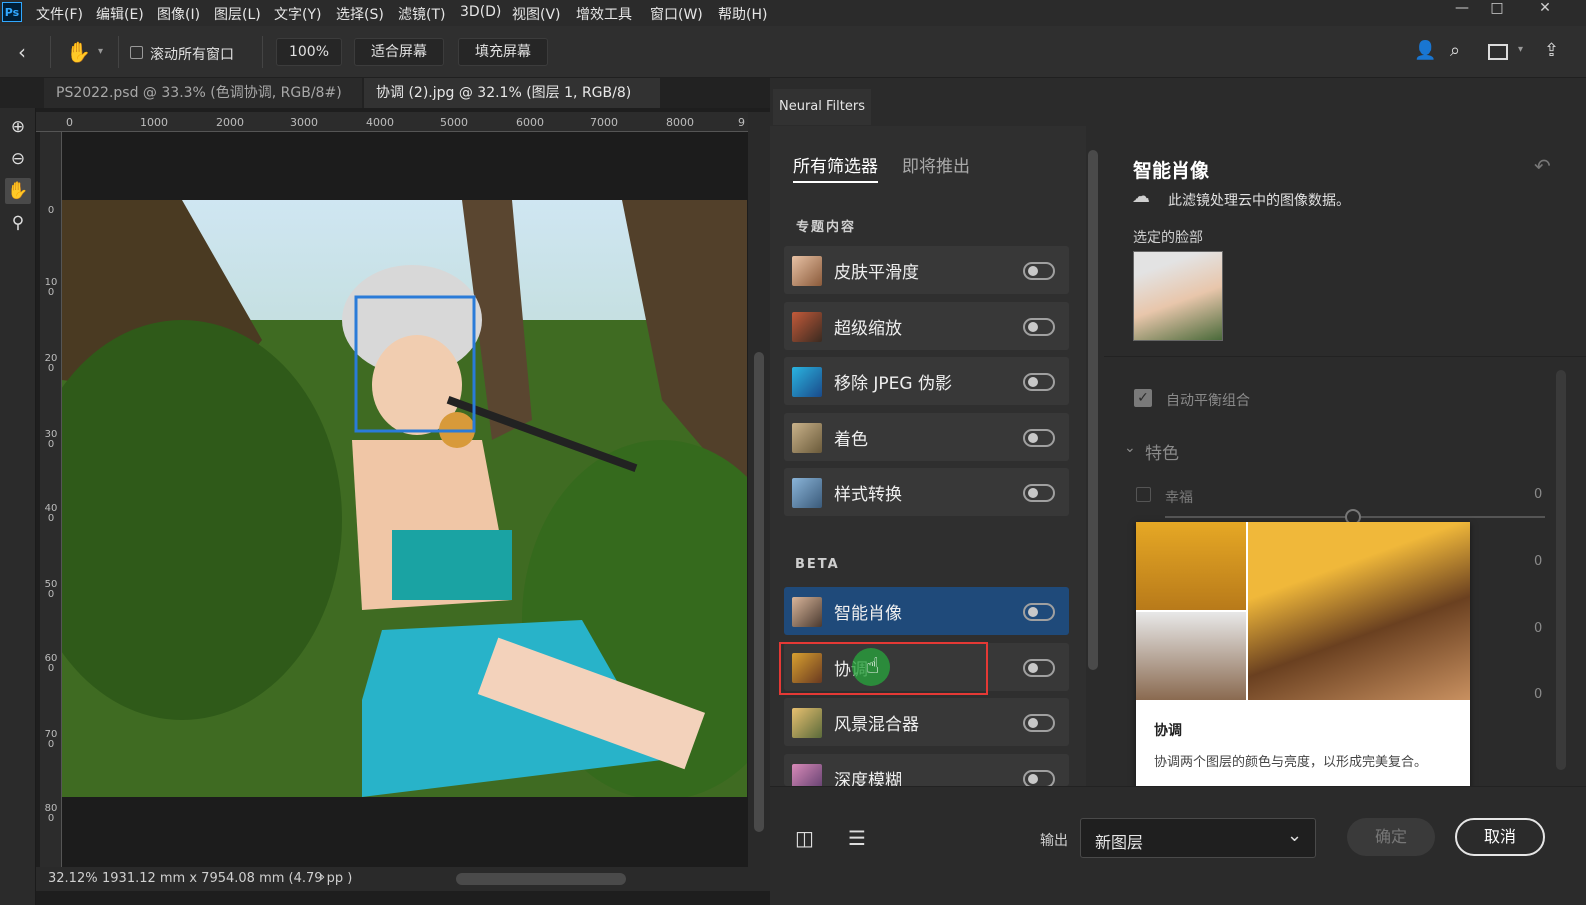 The image size is (1586, 905). I want to click on output-label: 输出, so click(1054, 841).